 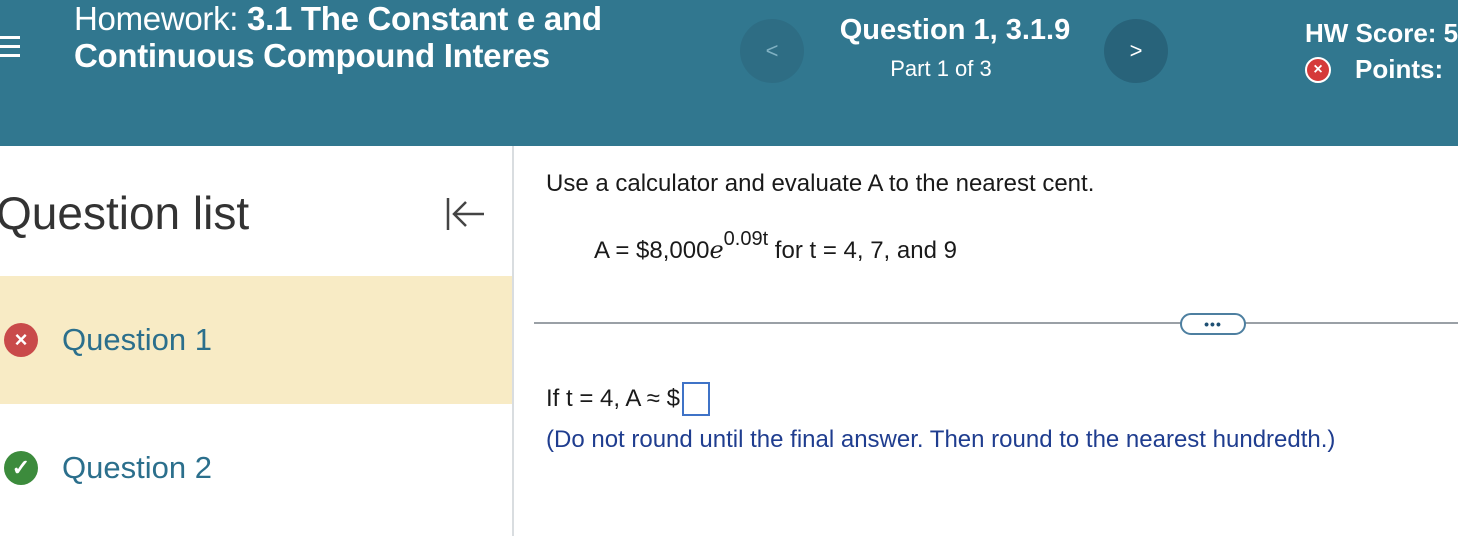 What do you see at coordinates (161, 18) in the screenshot?
I see `homework-title-prefix: Homework:` at bounding box center [161, 18].